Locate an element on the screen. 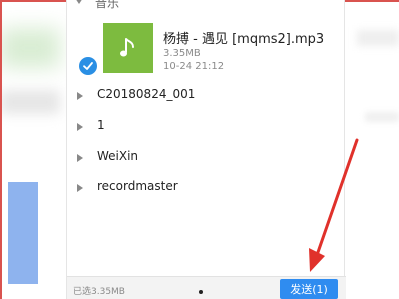 This screenshot has height=299, width=399. file-date: 10-24 21:12 is located at coordinates (194, 66).